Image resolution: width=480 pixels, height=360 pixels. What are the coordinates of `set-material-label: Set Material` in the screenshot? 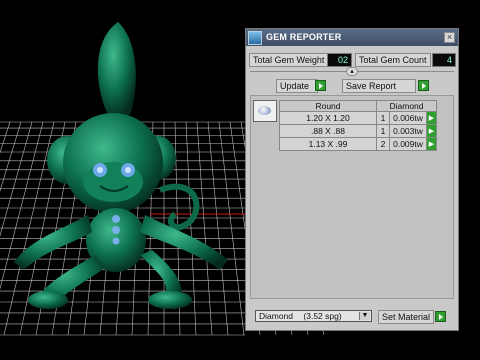 It's located at (406, 317).